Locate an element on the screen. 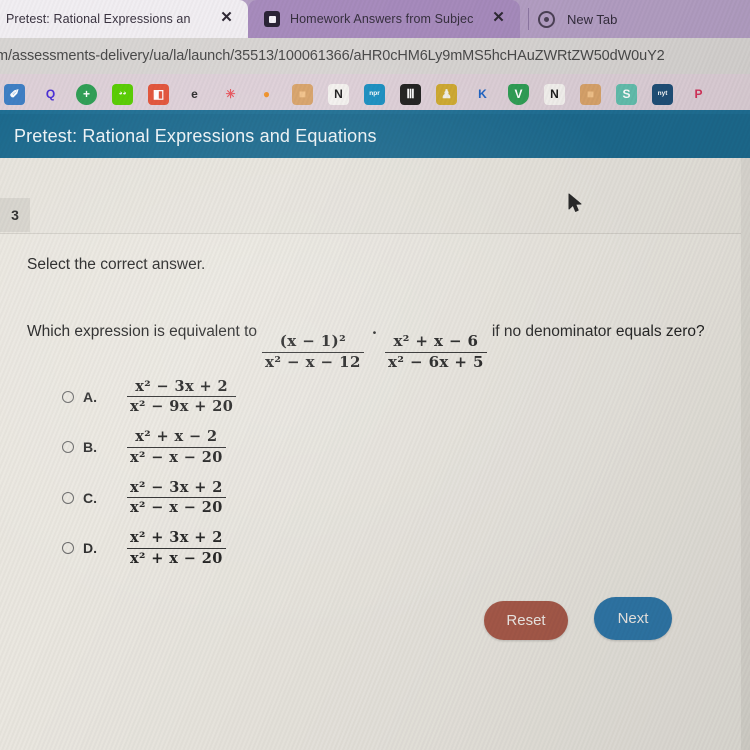 This screenshot has height=750, width=750. fraction-numerator: x² + x − 2 is located at coordinates (176, 437).